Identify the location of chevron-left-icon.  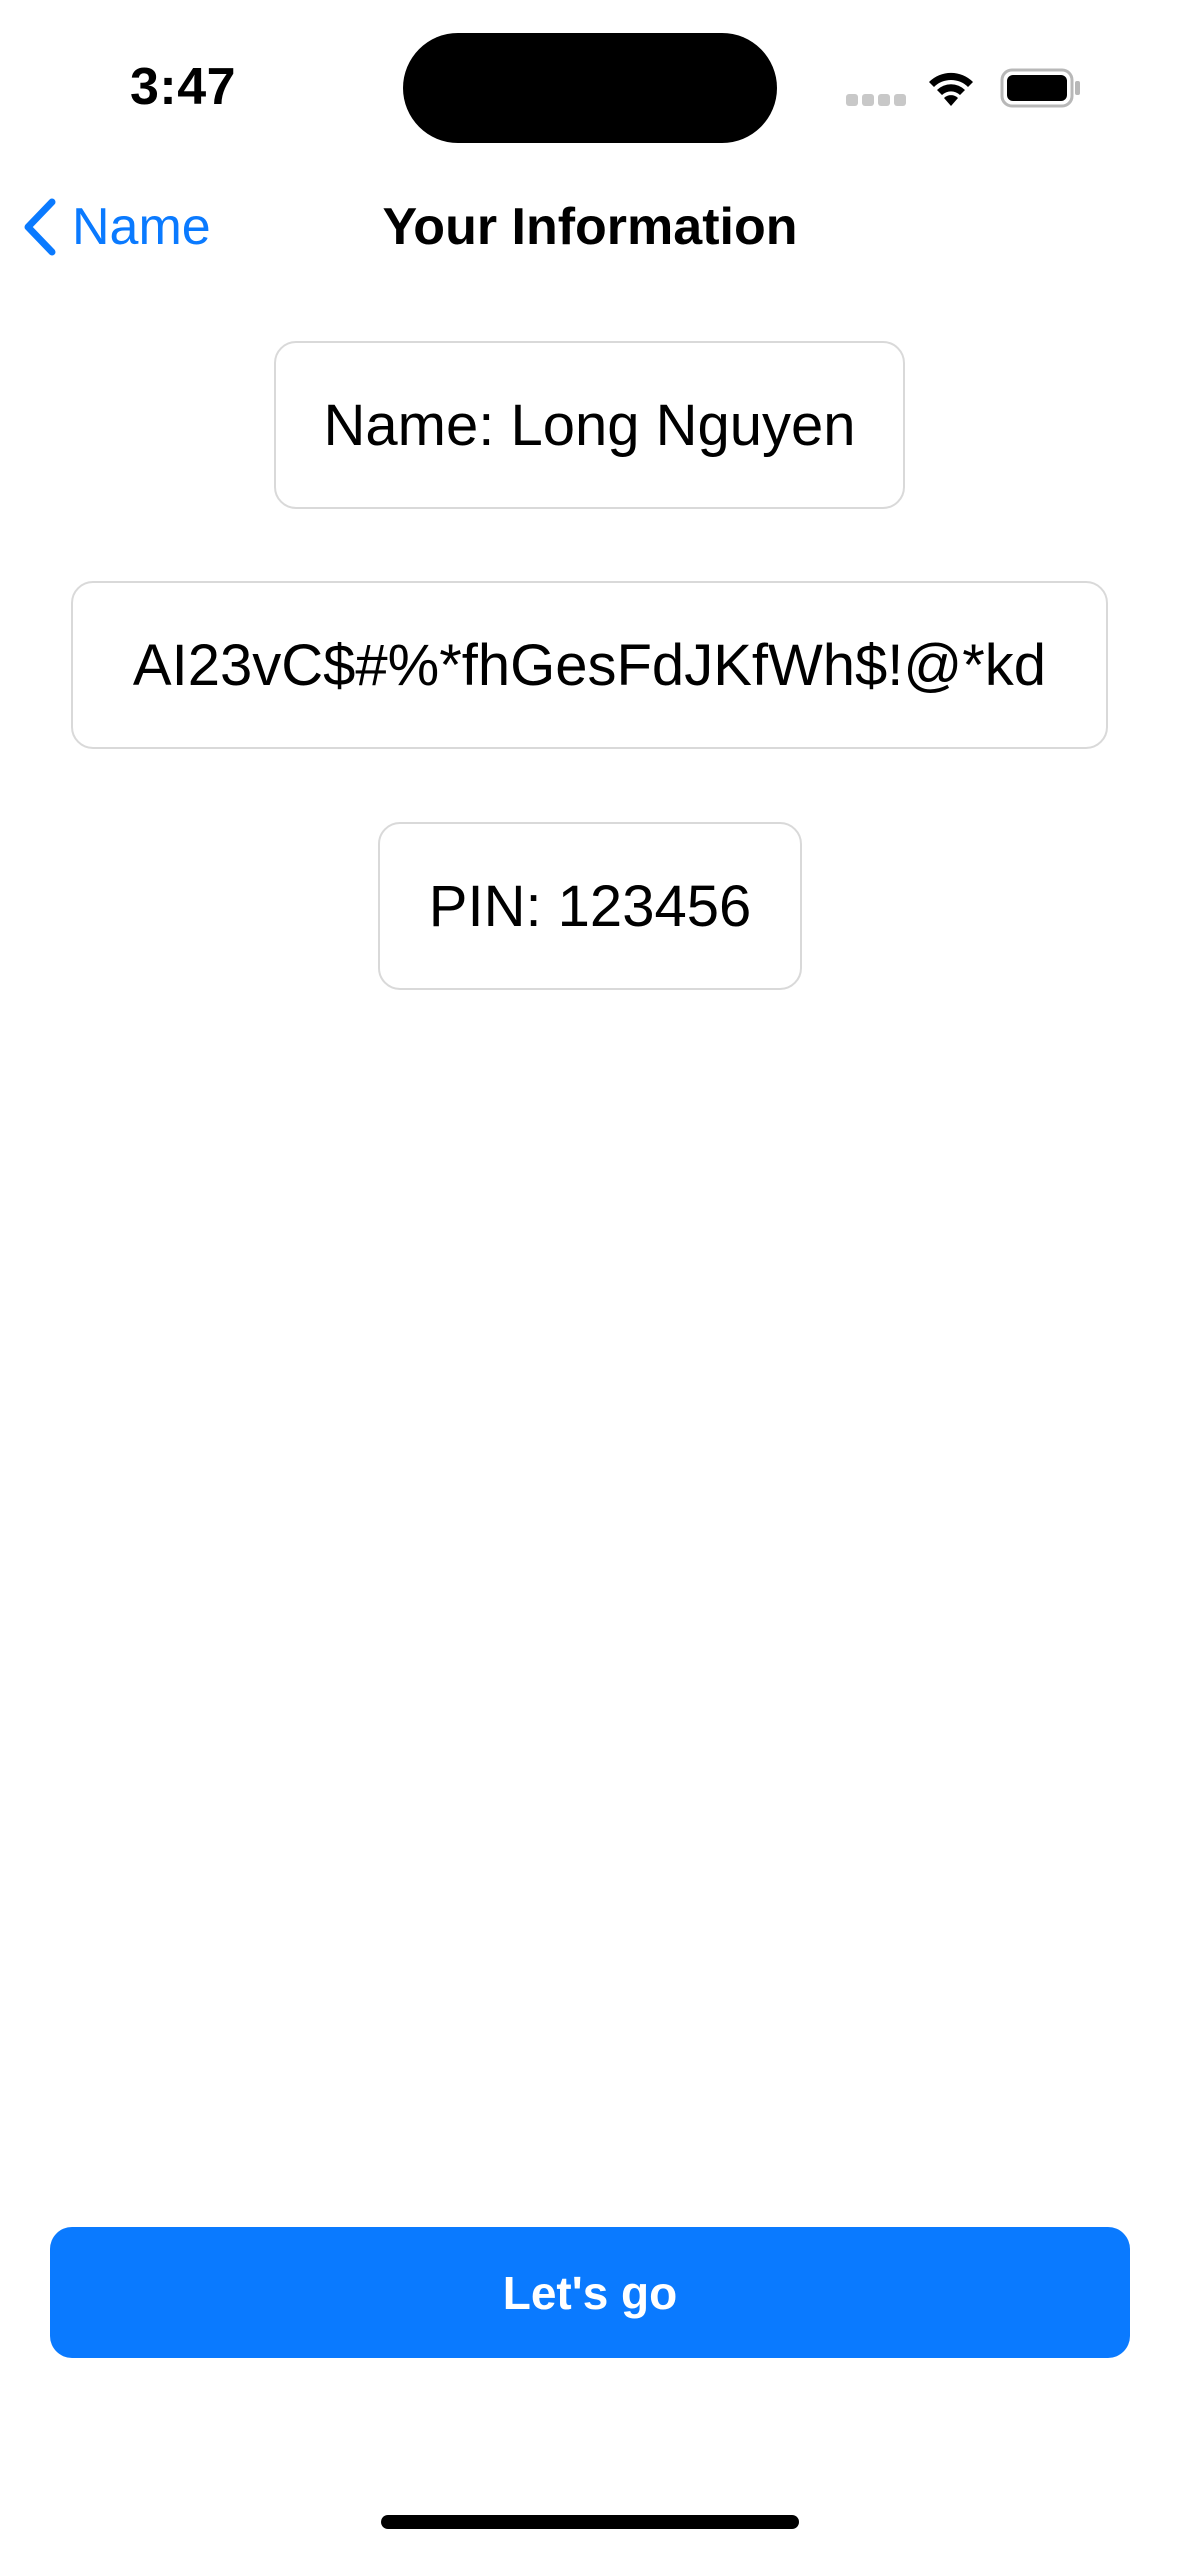
(40, 227).